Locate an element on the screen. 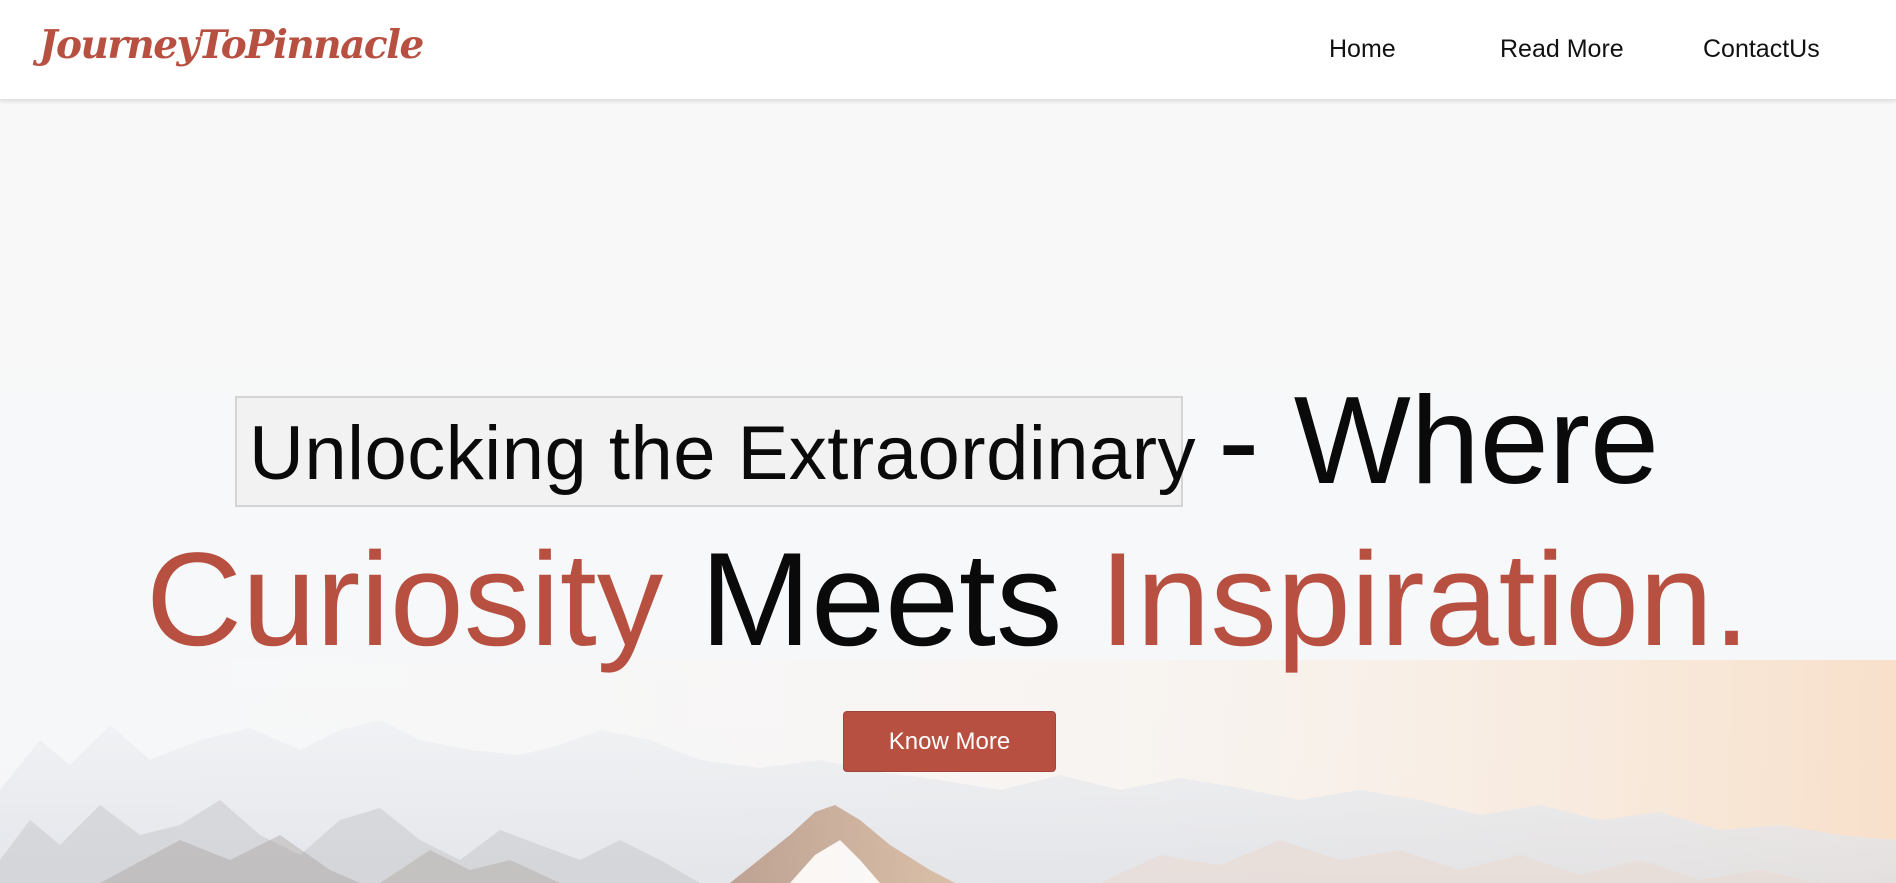 The height and width of the screenshot is (883, 1896). headline-word-meets: Meets is located at coordinates (881, 600).